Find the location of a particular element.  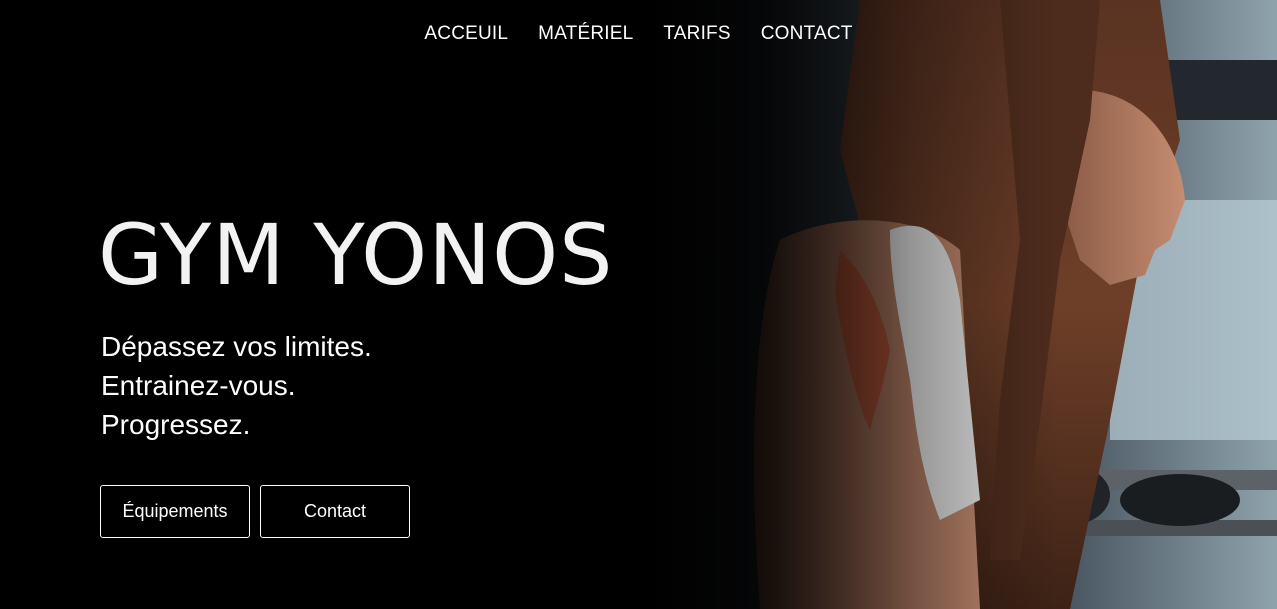

nav-item-contact: CONTACT is located at coordinates (807, 34).